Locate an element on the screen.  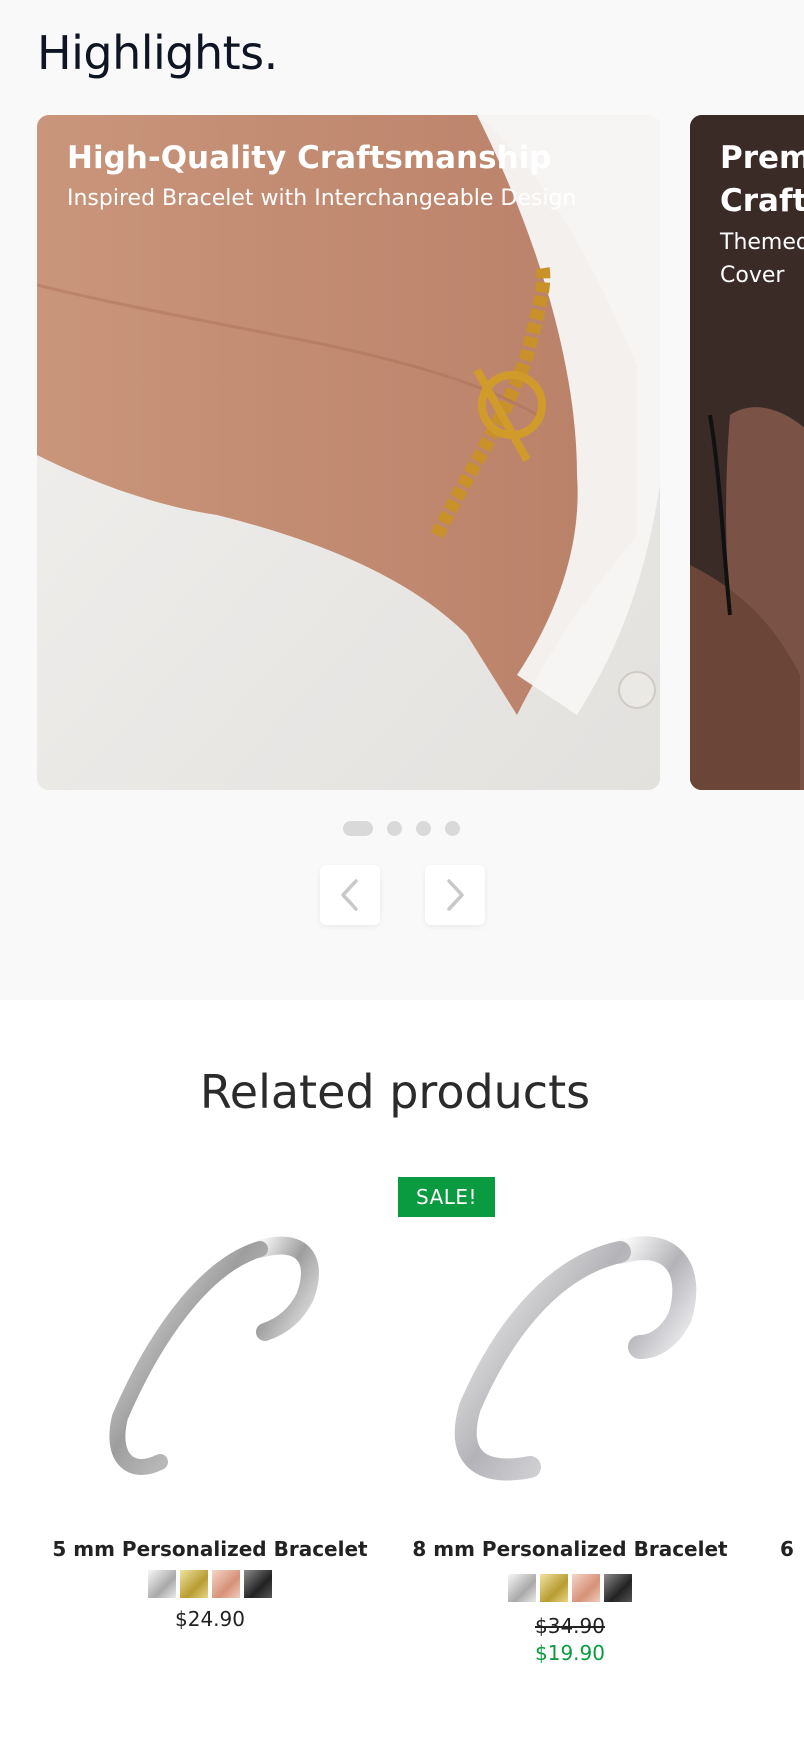
carousel-pagination is located at coordinates (401, 828).